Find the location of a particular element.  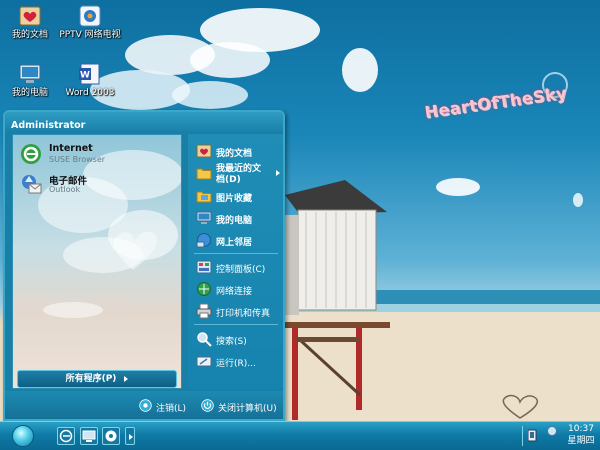

start-menu-footer: 注销(L) 关闭计算机(U) is located at coordinates (144, 405).